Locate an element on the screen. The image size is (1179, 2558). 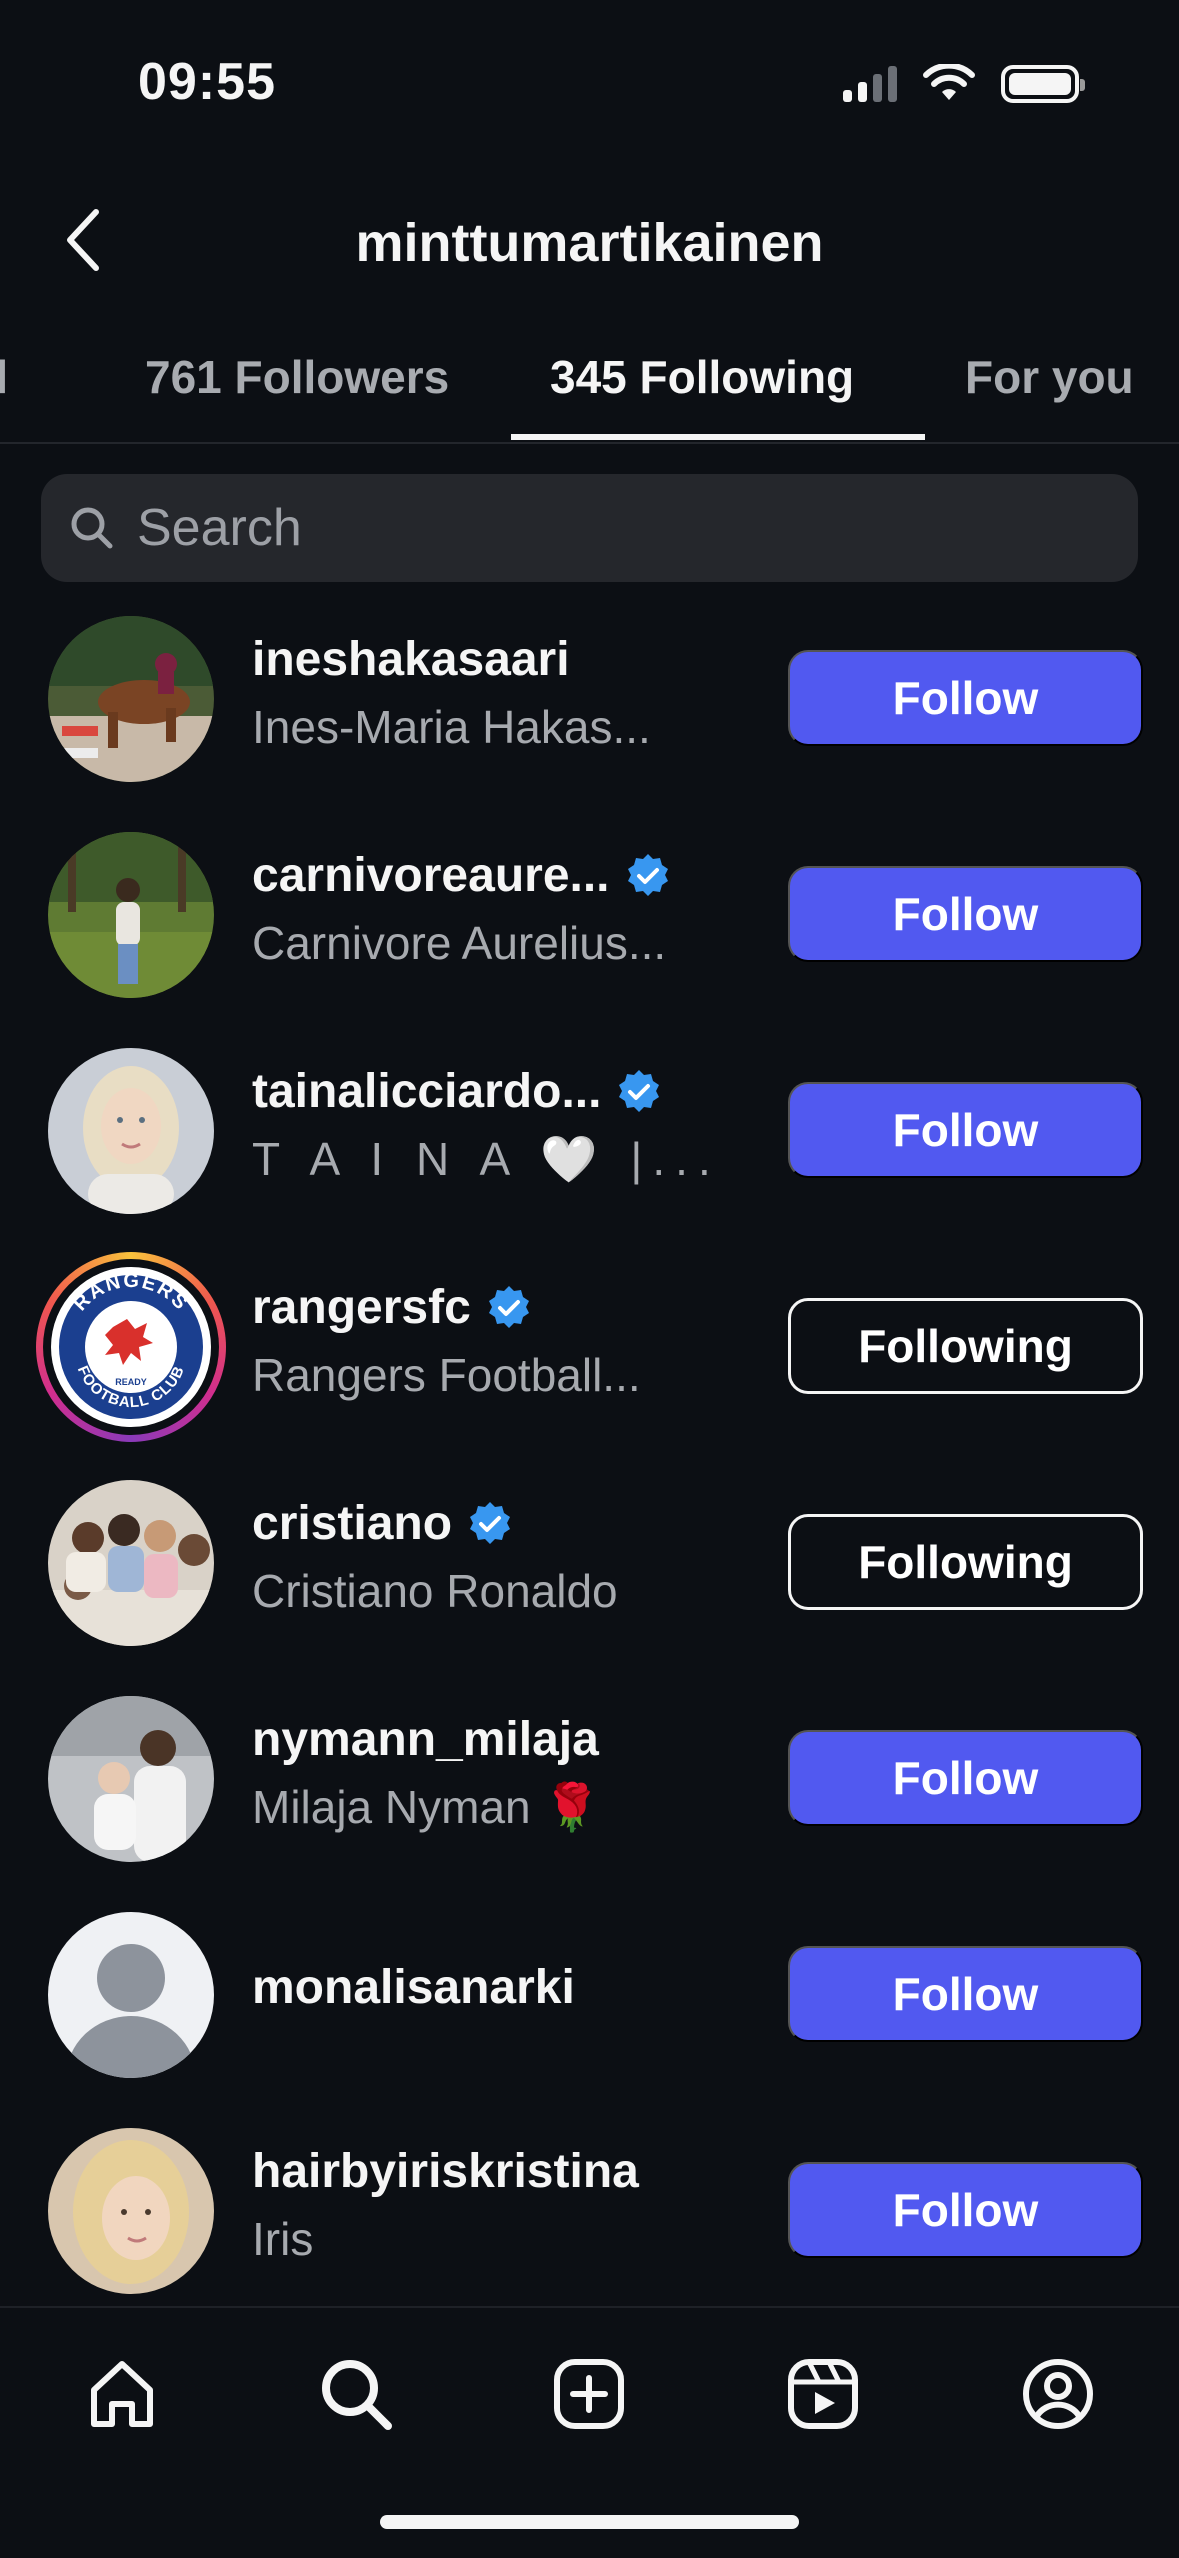
tab-for-you: For you is located at coordinates (1049, 377).